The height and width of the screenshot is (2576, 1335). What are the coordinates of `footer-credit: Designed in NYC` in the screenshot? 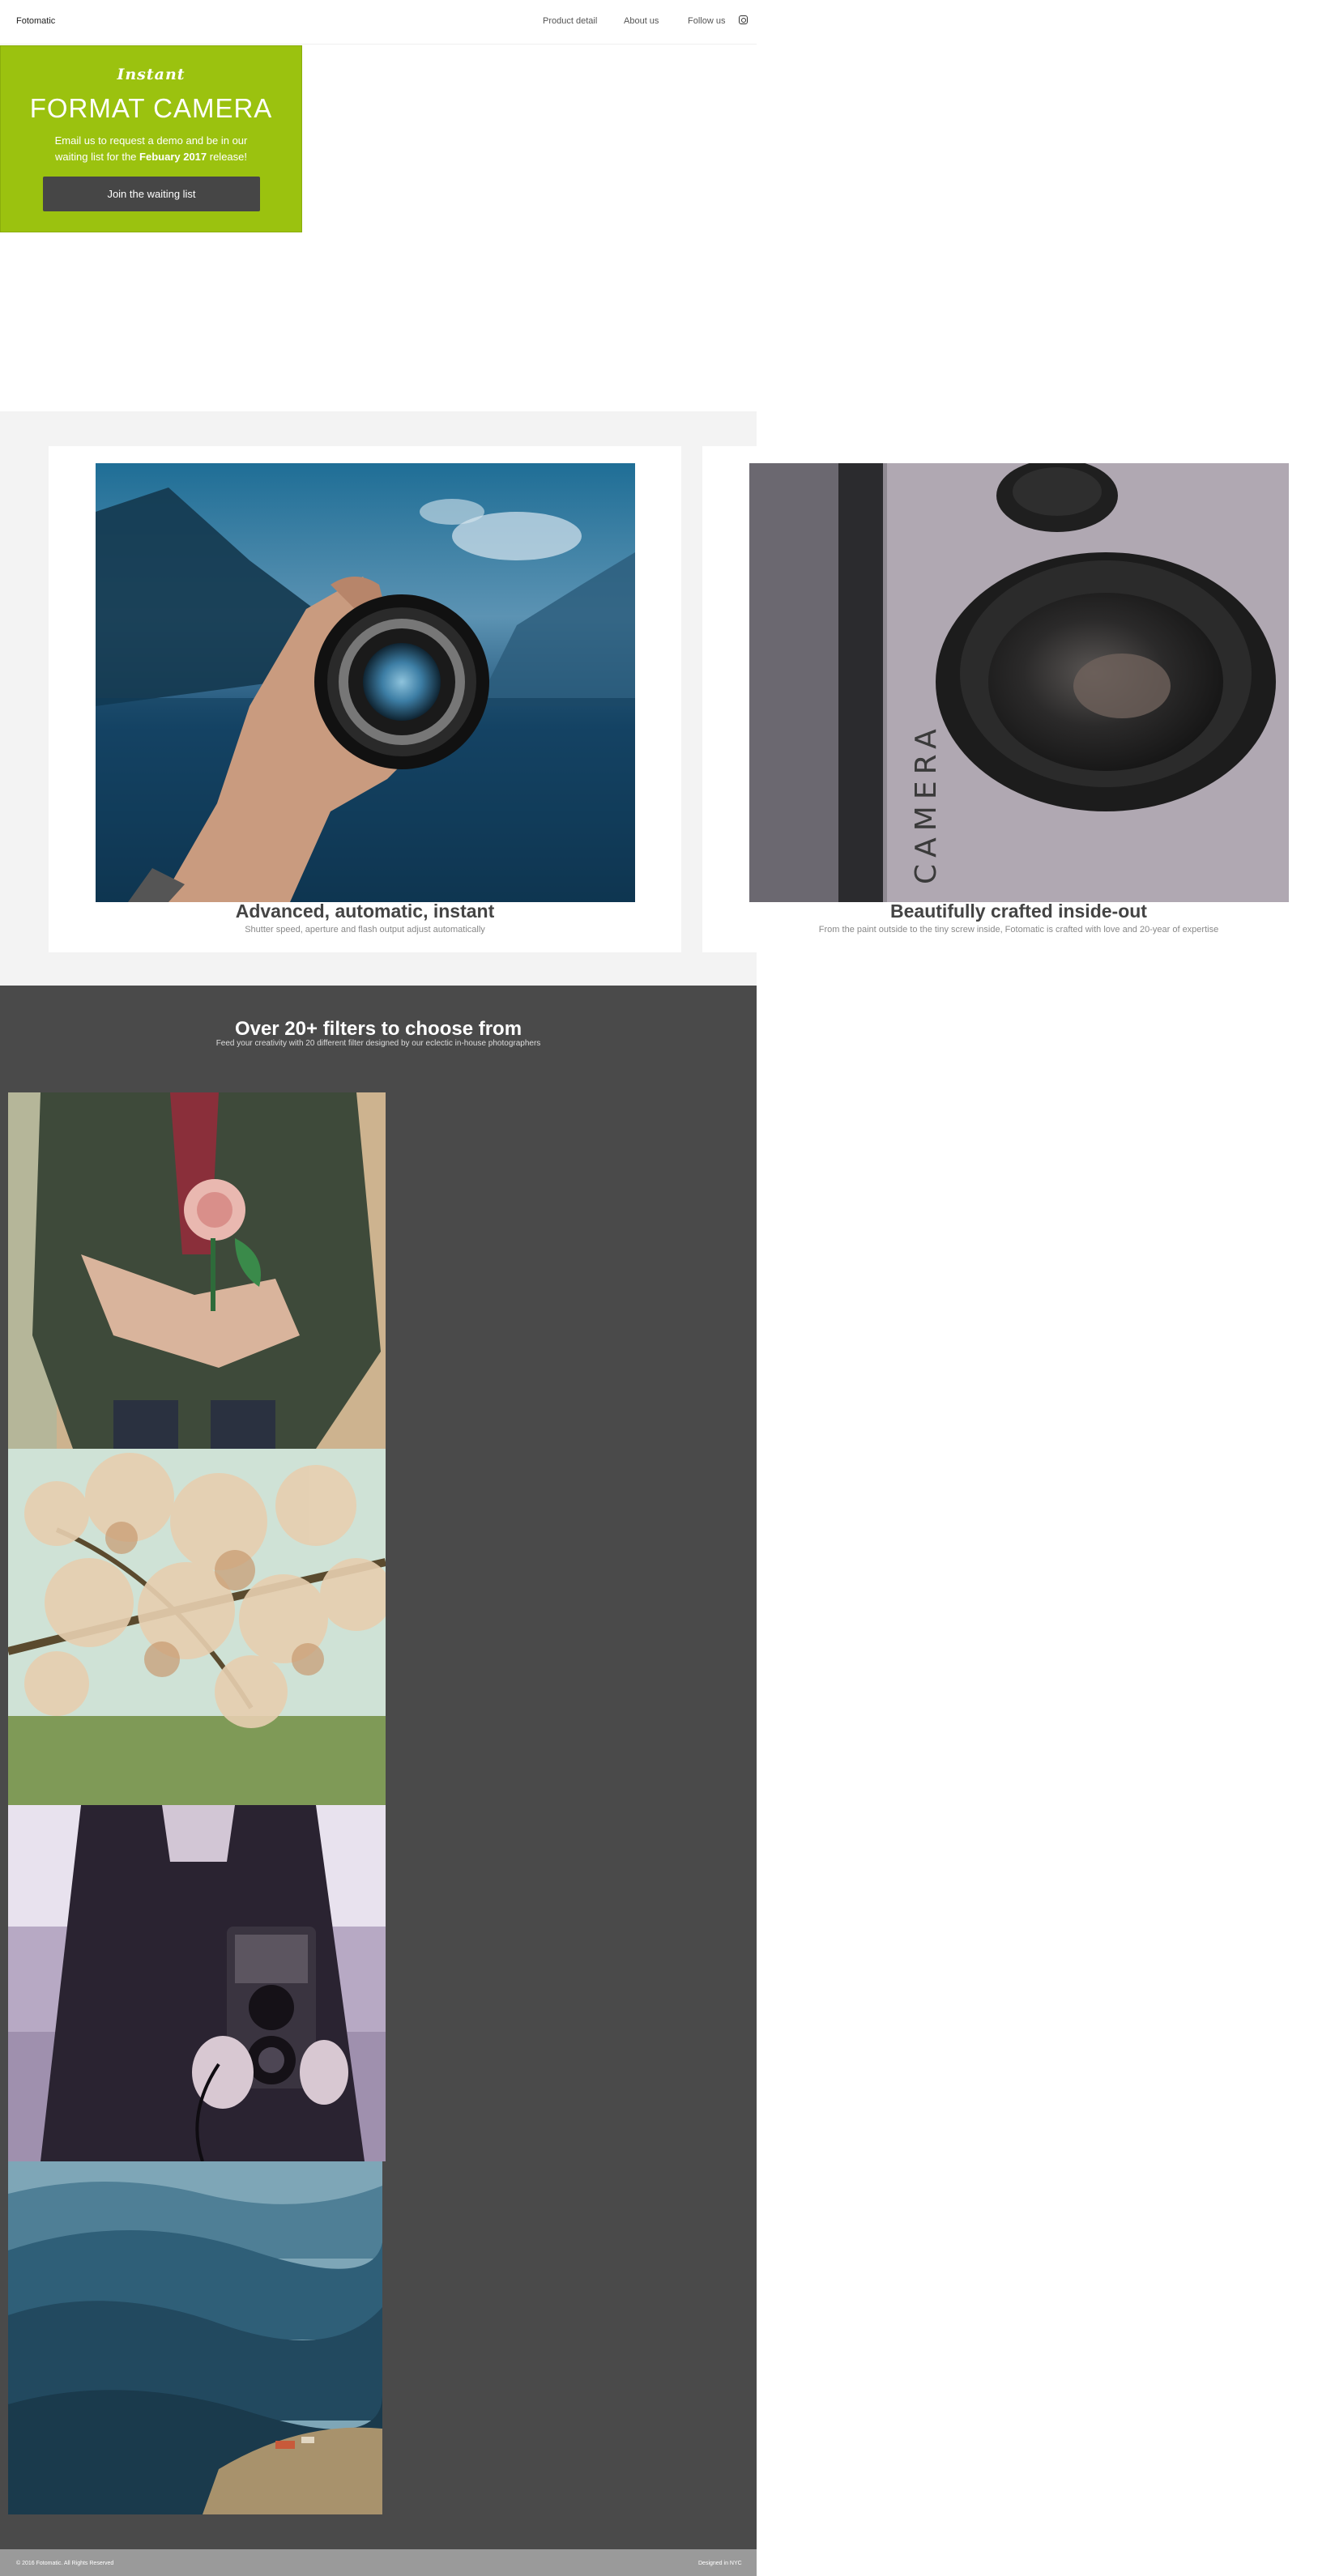 It's located at (720, 2563).